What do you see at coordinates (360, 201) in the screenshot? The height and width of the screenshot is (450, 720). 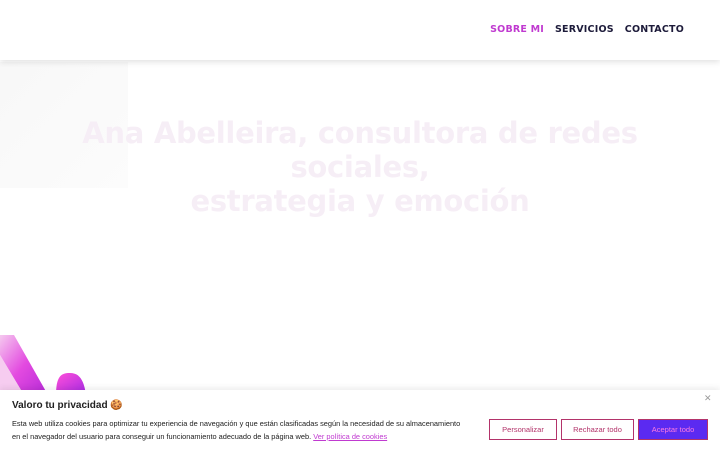 I see `hero-title-line-2: estrategia y emoción` at bounding box center [360, 201].